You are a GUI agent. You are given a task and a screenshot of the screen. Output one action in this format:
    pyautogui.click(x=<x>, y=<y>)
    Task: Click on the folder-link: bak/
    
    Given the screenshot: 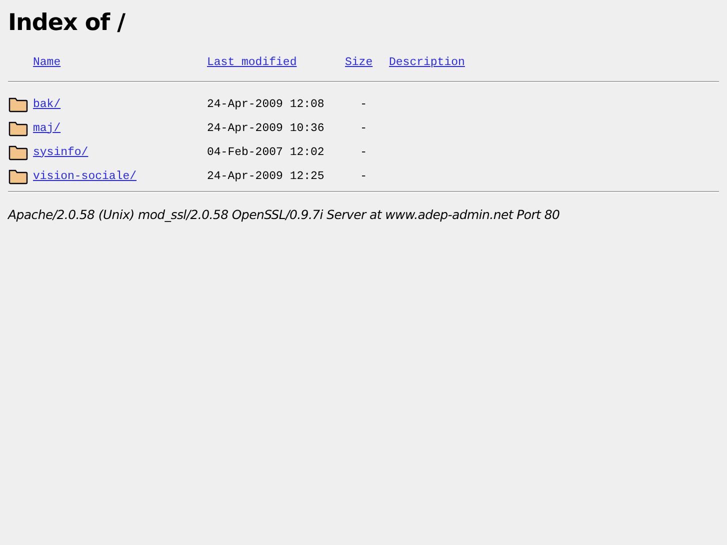 What is the action you would take?
    pyautogui.click(x=47, y=104)
    